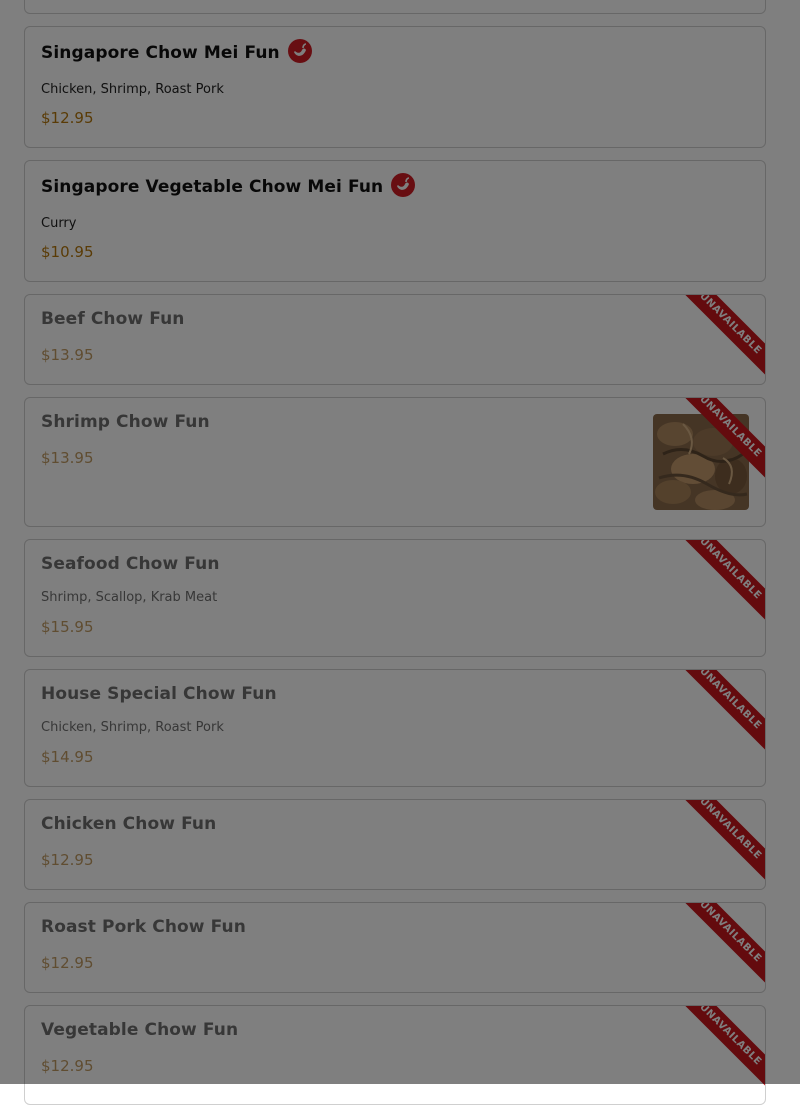 This screenshot has height=1105, width=800. Describe the element at coordinates (160, 53) in the screenshot. I see `menu-item-name: Singapore Chow Mei Fun` at that location.